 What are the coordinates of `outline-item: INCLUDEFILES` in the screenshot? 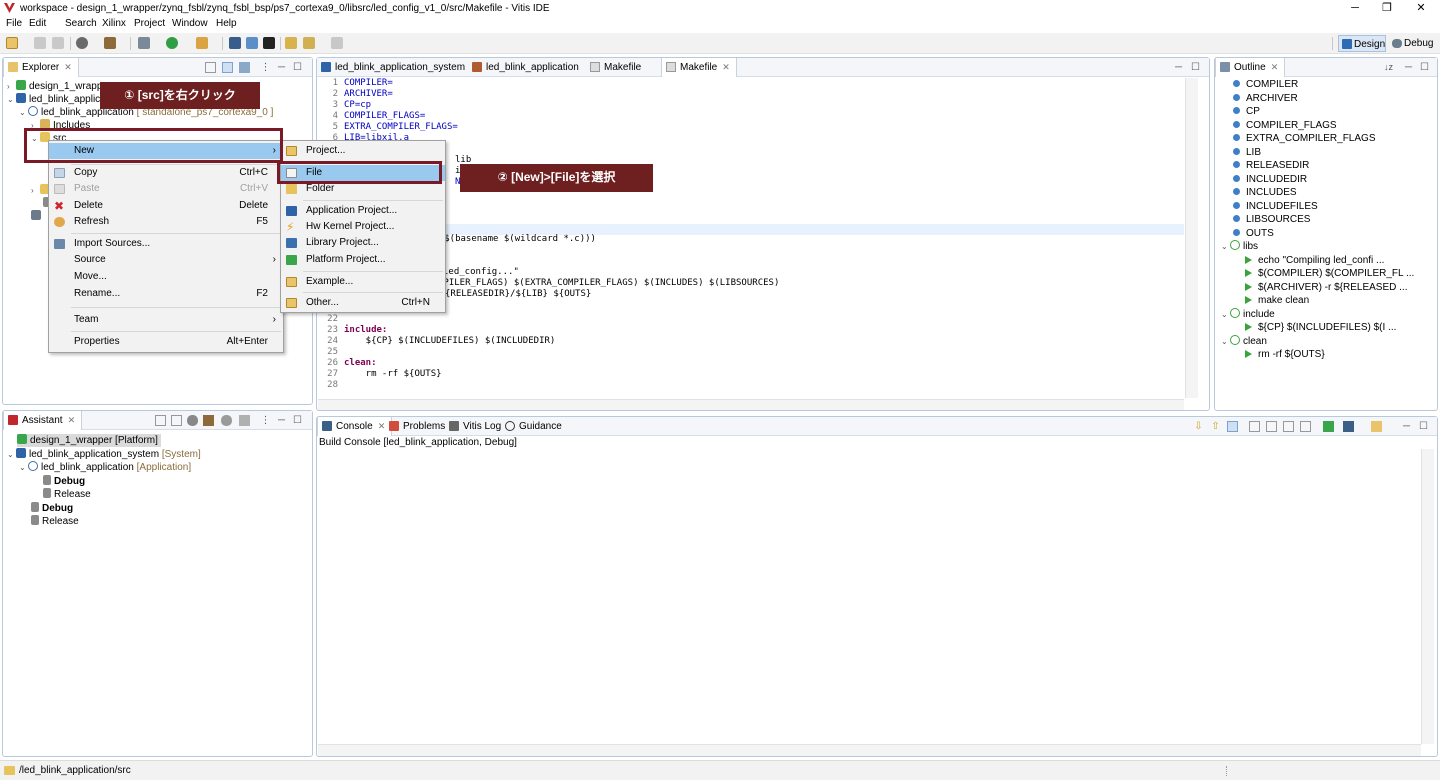 It's located at (1275, 206).